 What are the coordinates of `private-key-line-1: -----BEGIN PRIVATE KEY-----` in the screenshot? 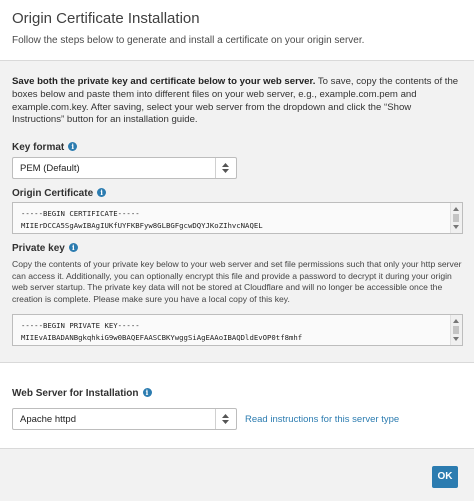 It's located at (80, 325).